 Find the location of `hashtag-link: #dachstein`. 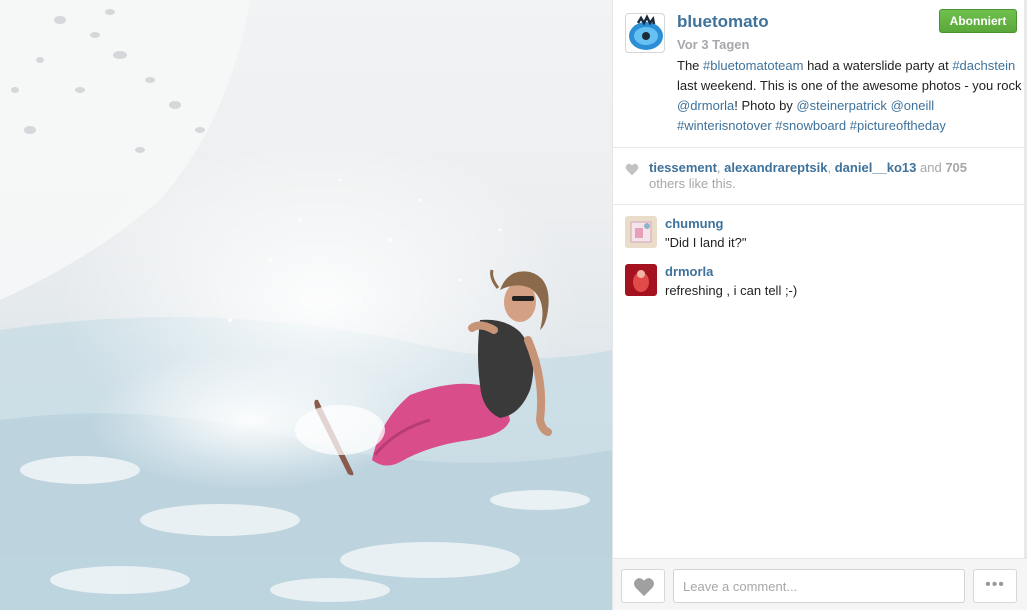

hashtag-link: #dachstein is located at coordinates (983, 65).